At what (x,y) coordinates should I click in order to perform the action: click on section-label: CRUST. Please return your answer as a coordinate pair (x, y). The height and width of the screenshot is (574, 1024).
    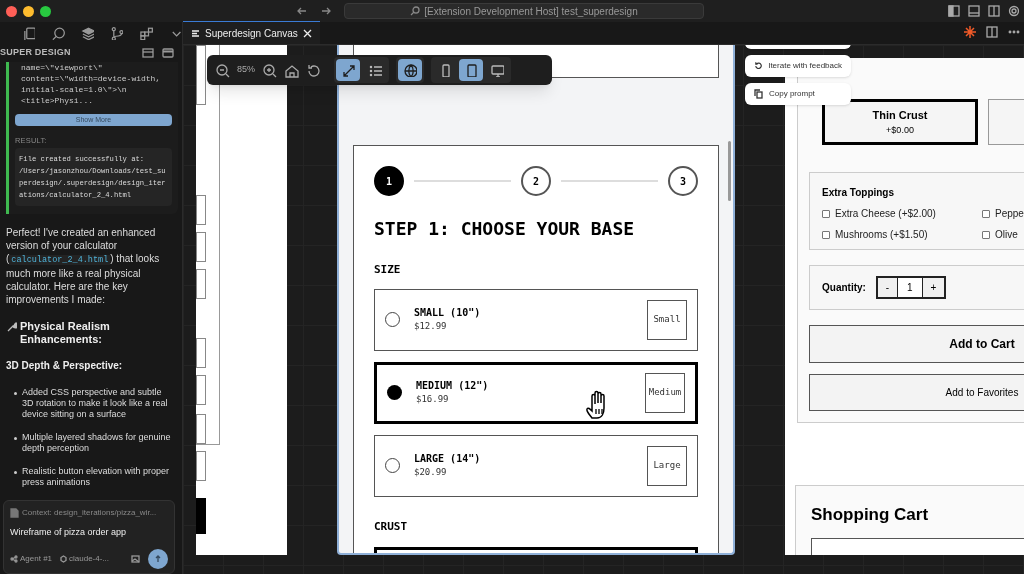
    Looking at the image, I should click on (391, 526).